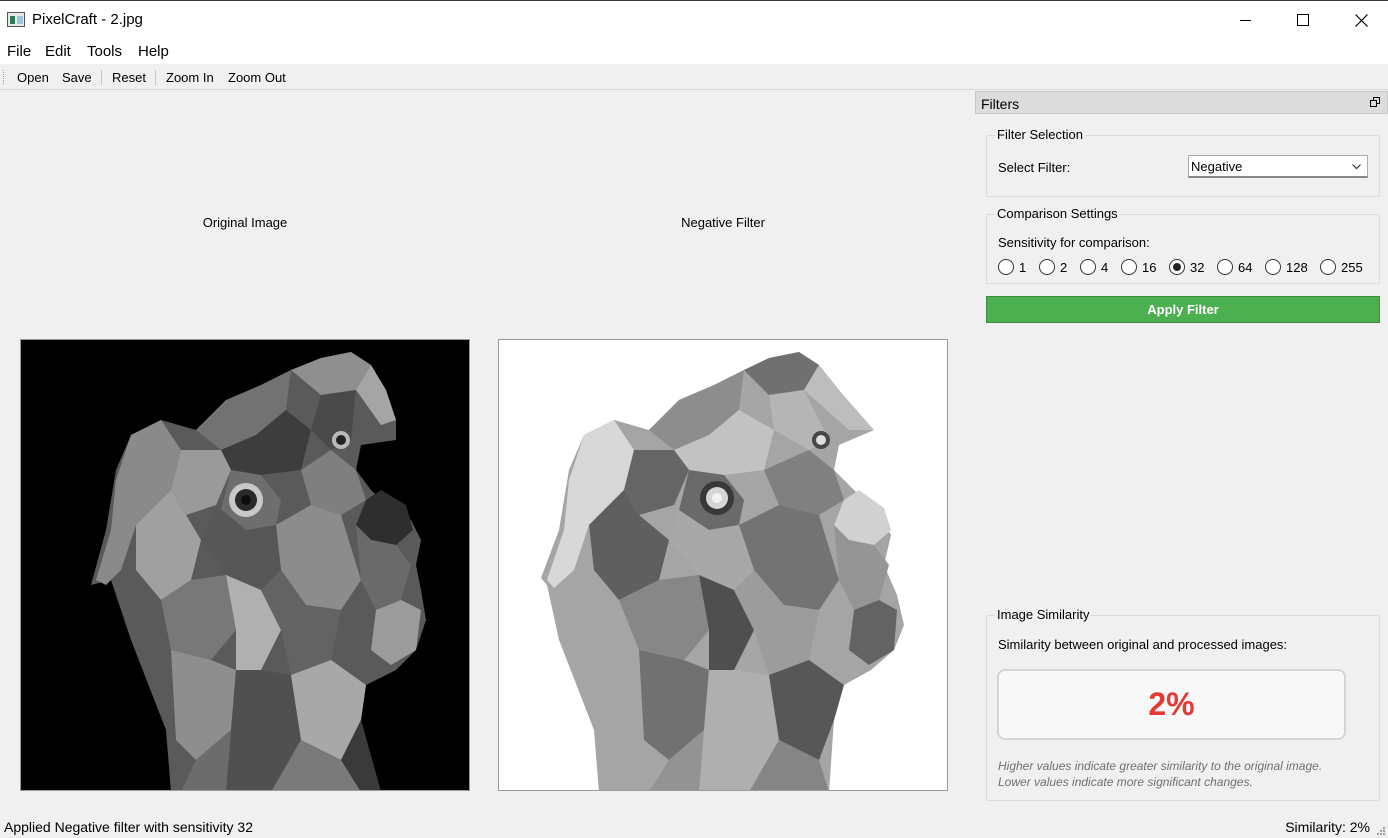  I want to click on radio-label: 255, so click(1352, 267).